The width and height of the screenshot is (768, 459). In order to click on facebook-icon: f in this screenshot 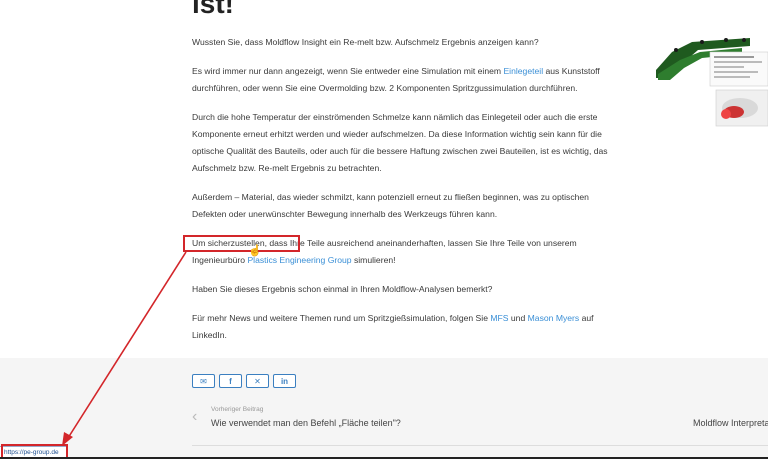, I will do `click(230, 381)`.